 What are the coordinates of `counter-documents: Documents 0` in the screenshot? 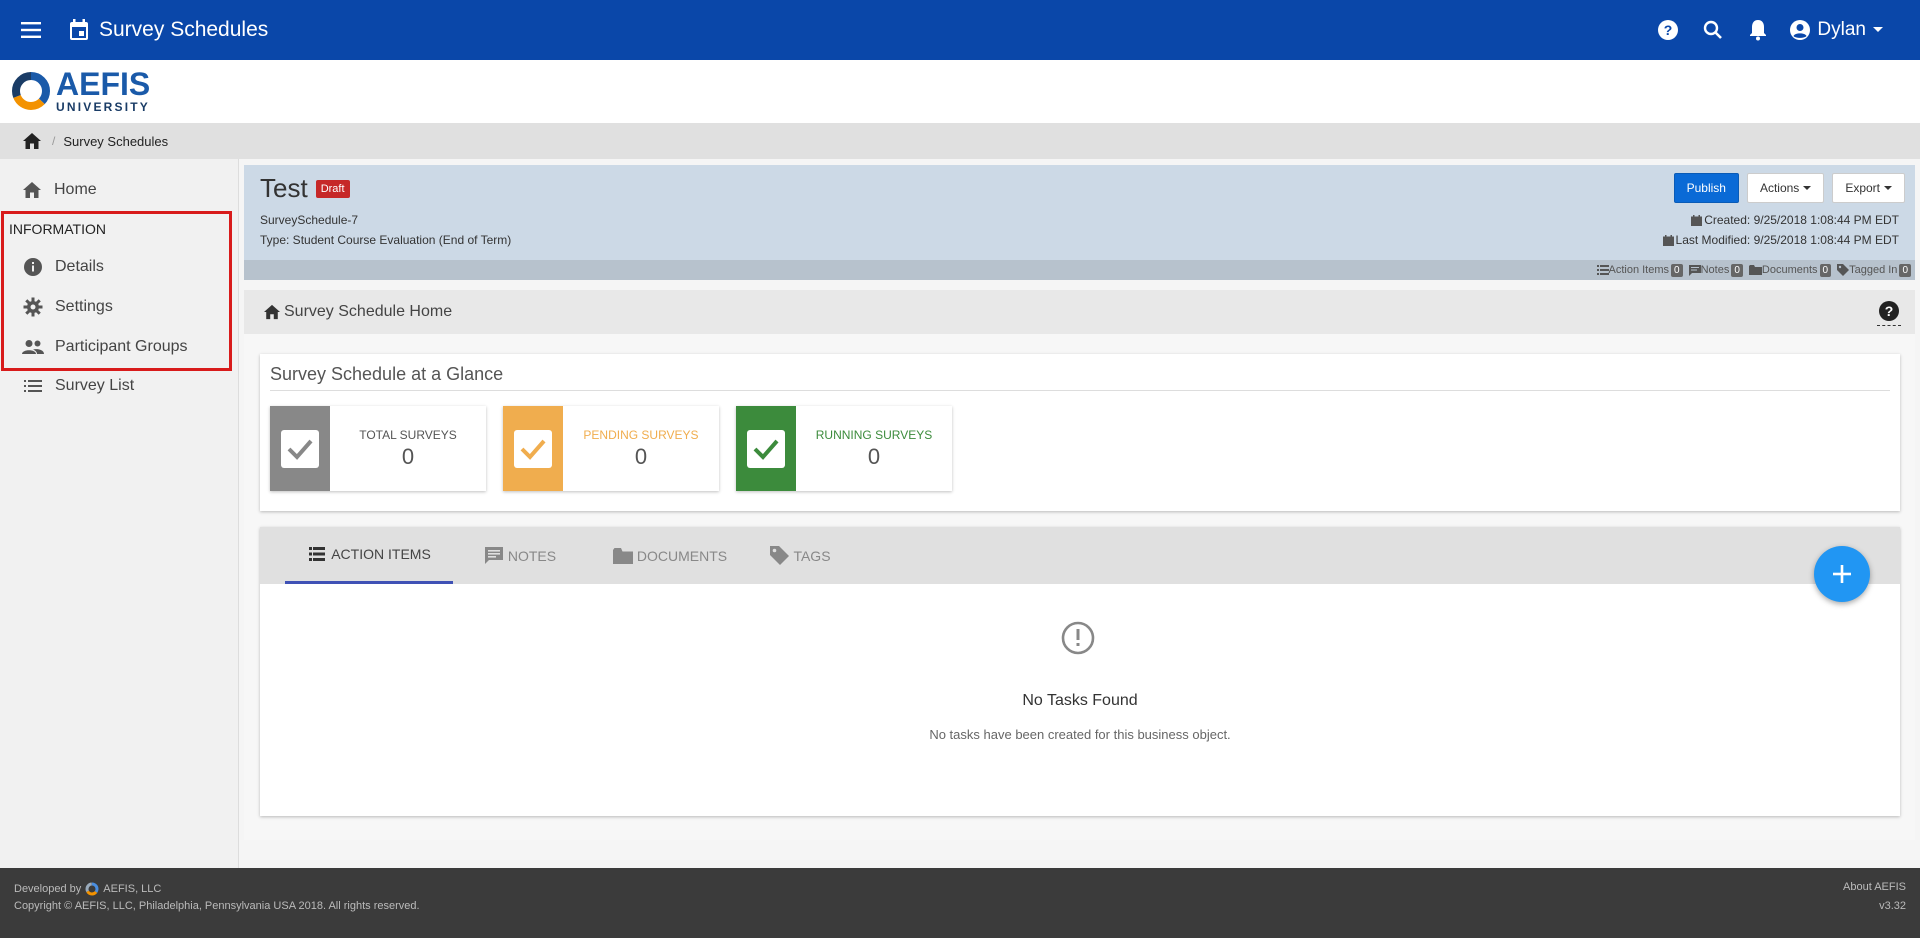 It's located at (1790, 270).